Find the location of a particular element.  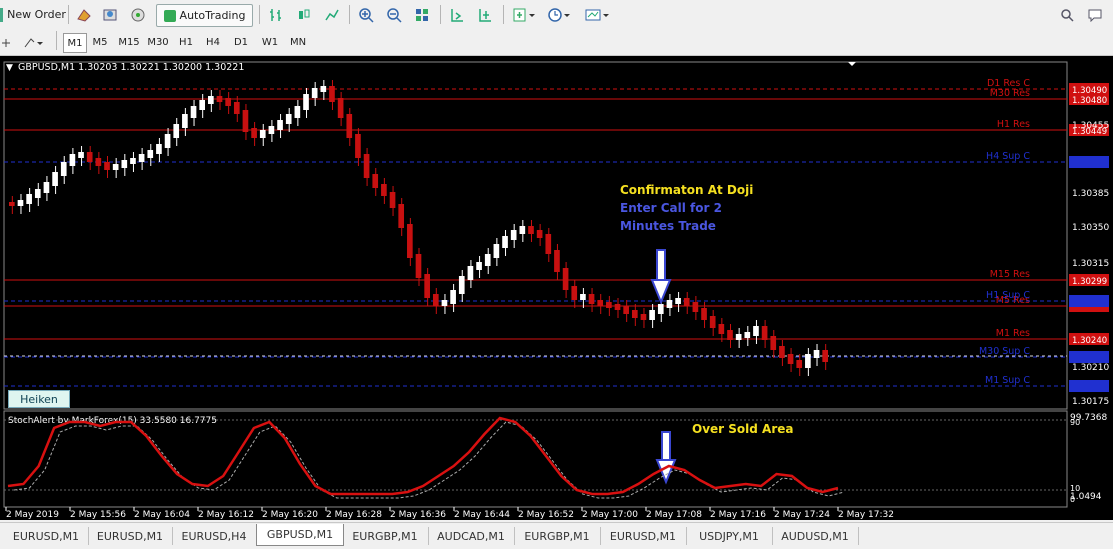

chart-tab: GBPUSD,M1 is located at coordinates (300, 535).